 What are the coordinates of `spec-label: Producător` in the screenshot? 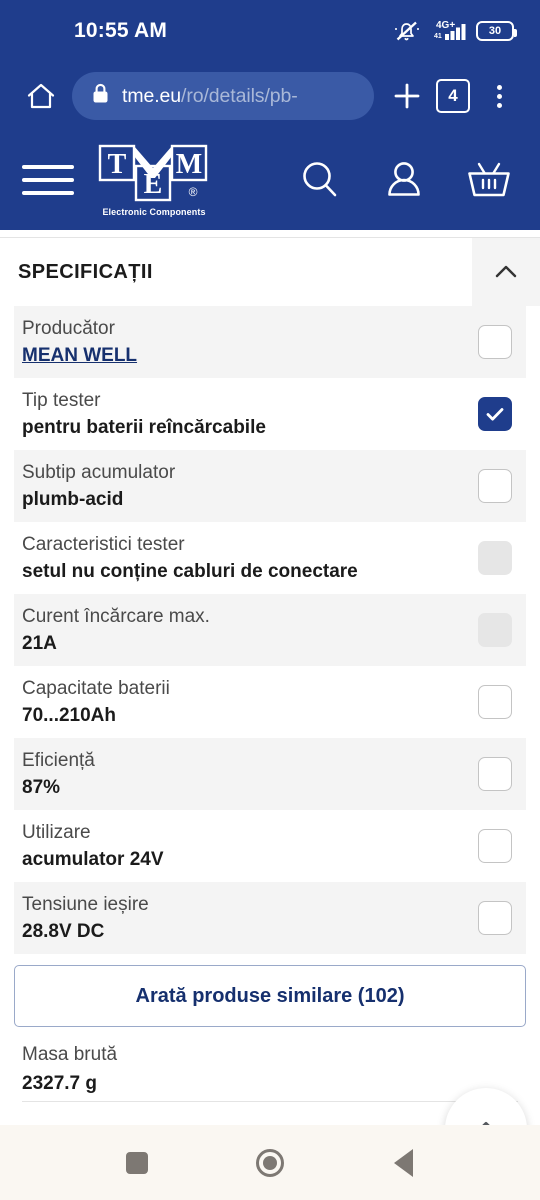 It's located at (68, 328).